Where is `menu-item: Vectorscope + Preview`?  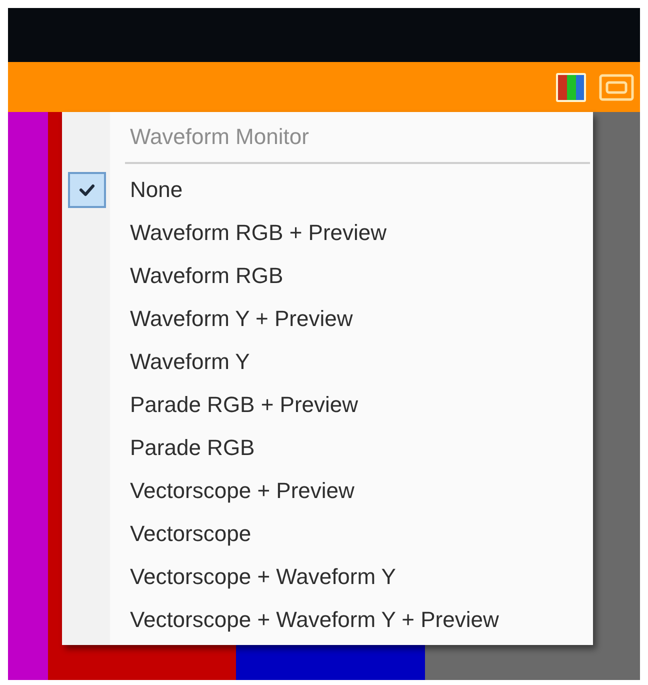
menu-item: Vectorscope + Preview is located at coordinates (327, 490).